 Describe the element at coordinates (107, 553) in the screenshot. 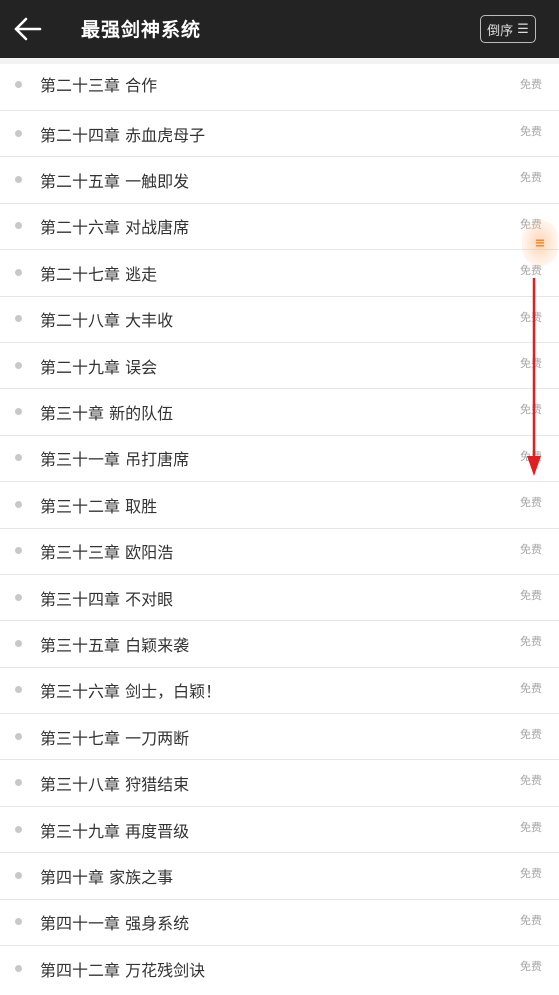

I see `chapter-title: 第三十三章 欧阳浩` at that location.